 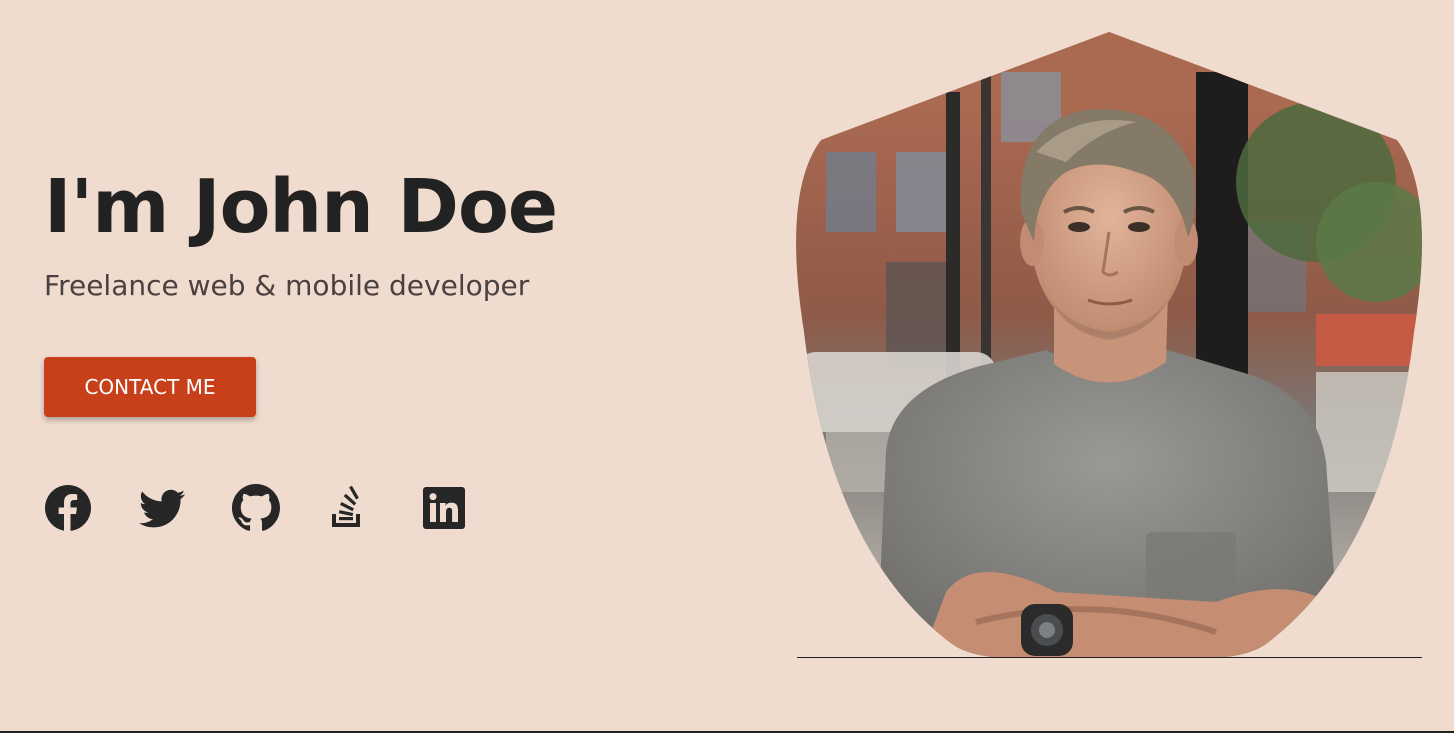 I want to click on contact-me-button: CONTACT ME, so click(x=150, y=387).